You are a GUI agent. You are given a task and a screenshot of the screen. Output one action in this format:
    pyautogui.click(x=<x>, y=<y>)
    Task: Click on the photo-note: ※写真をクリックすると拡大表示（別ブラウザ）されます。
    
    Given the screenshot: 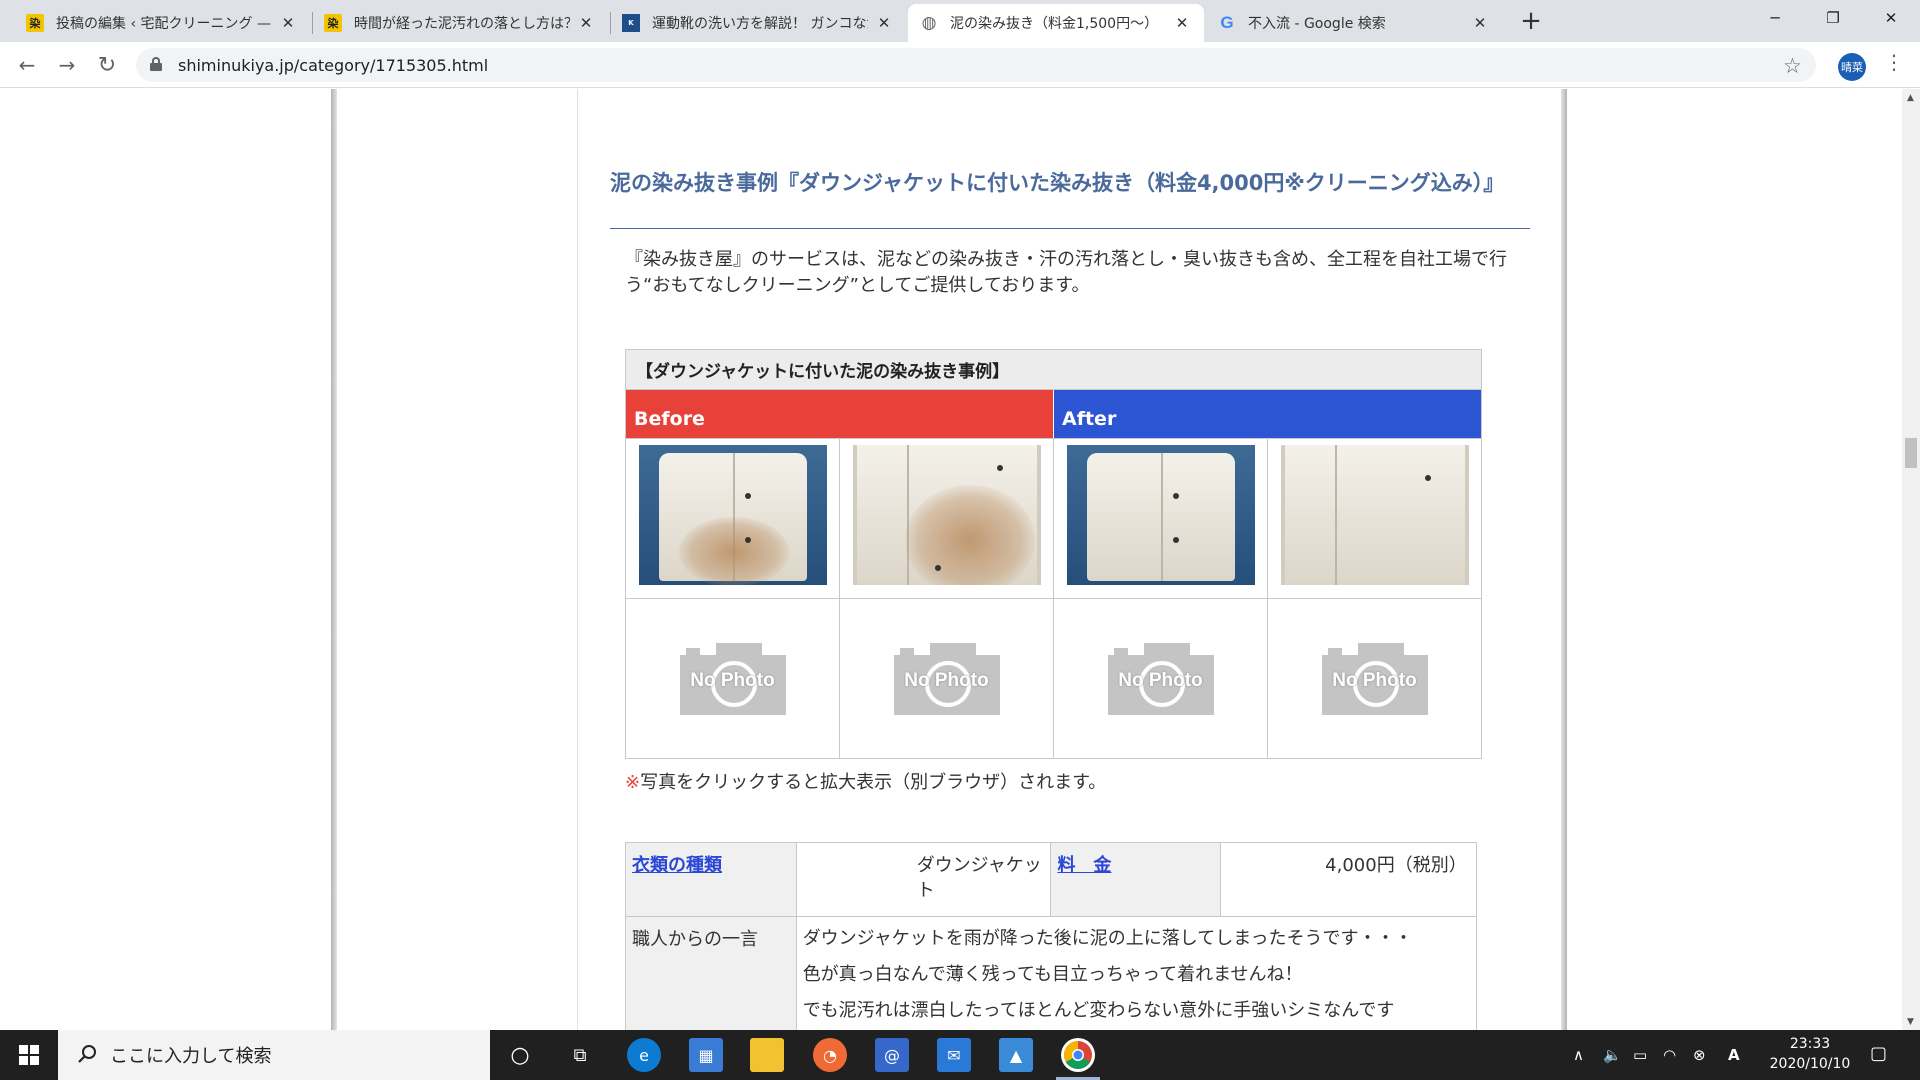 What is the action you would take?
    pyautogui.click(x=865, y=781)
    